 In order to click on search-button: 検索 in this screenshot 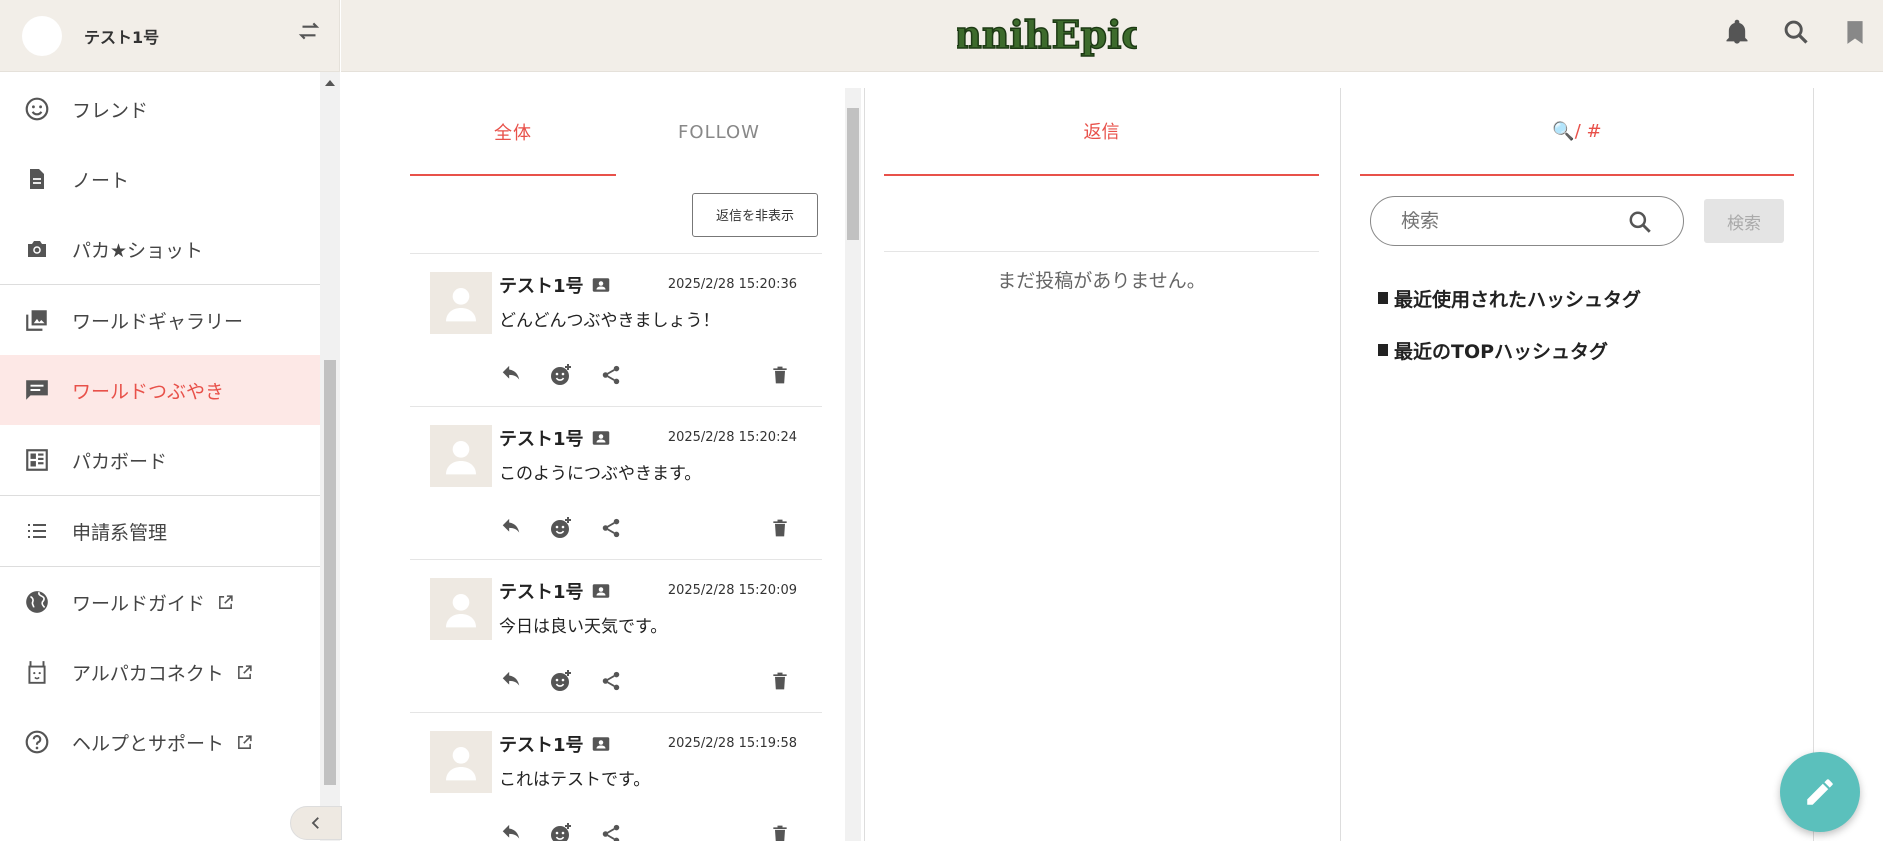, I will do `click(1744, 221)`.